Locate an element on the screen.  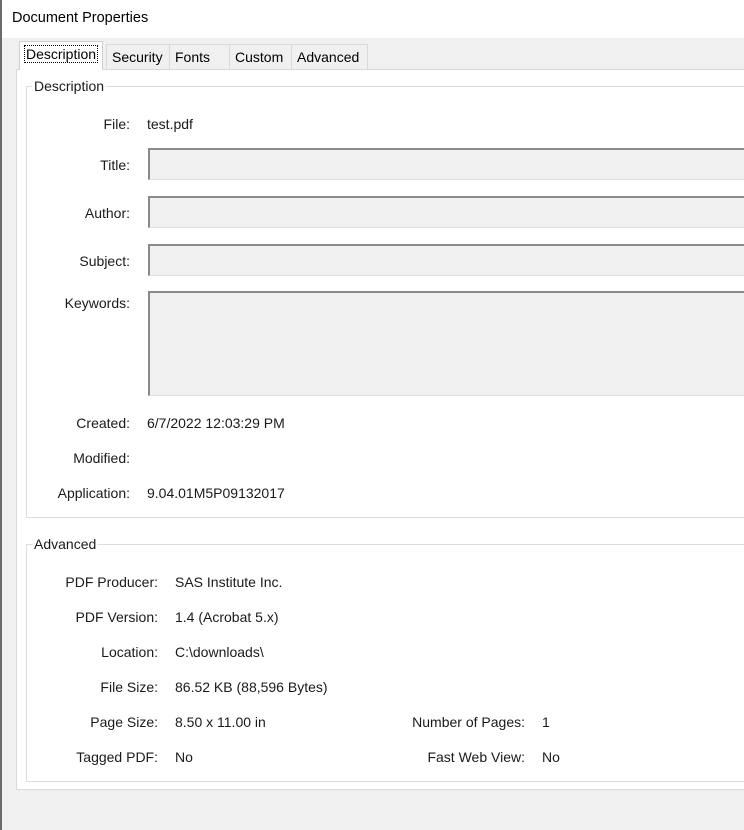
tab-label: Description is located at coordinates (61, 54).